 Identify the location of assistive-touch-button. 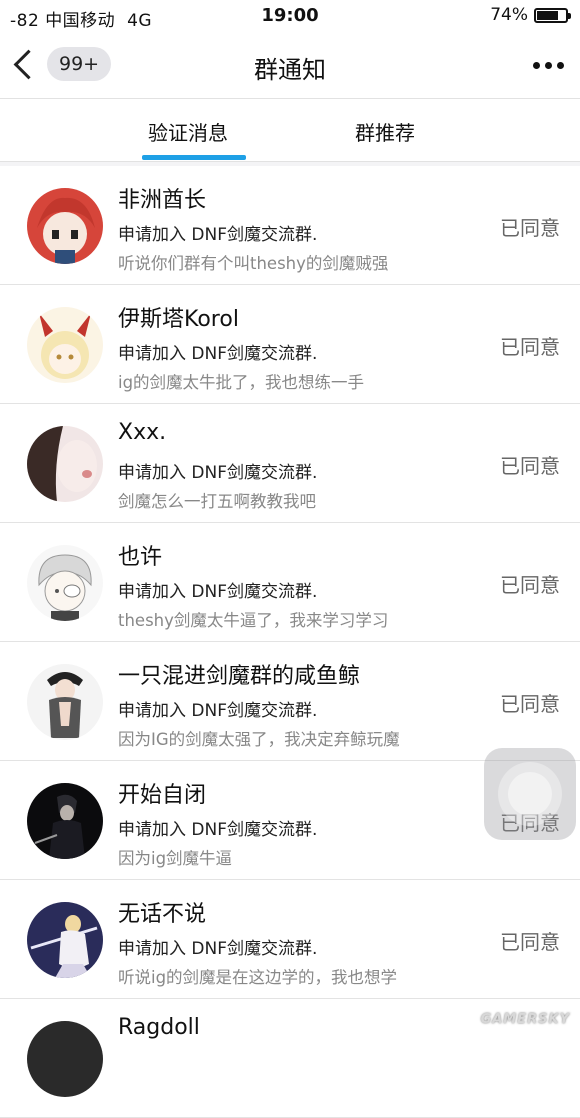
(530, 794).